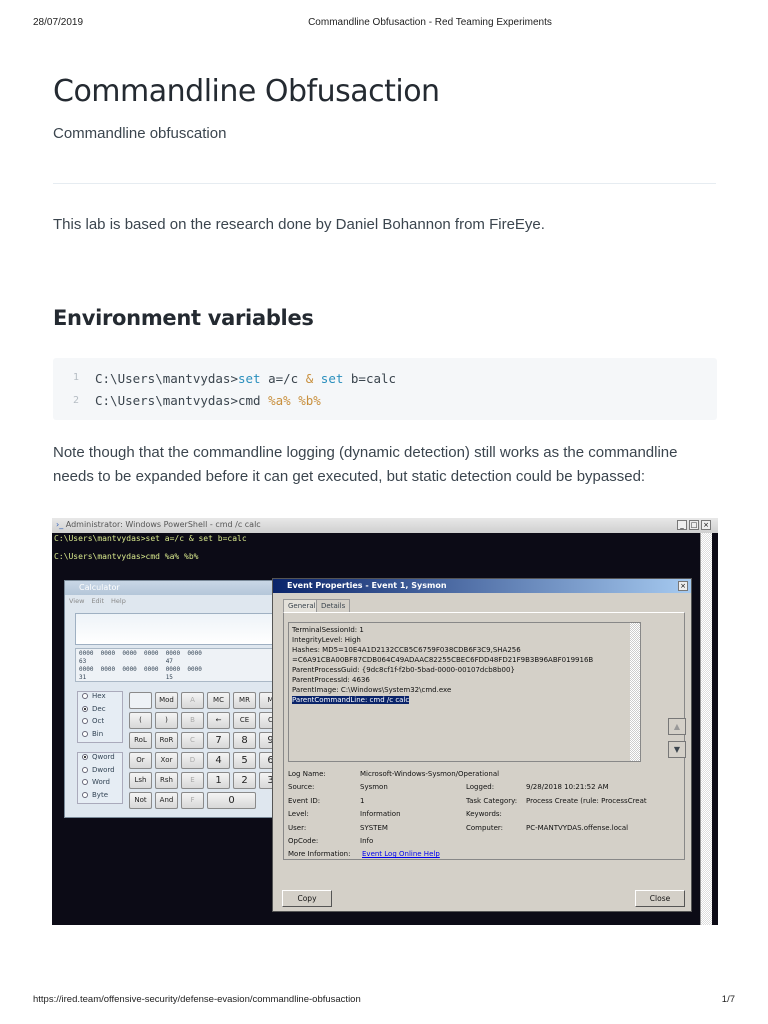 Image resolution: width=768 pixels, height=1024 pixels. I want to click on log-name-text: Microsoft-Windows-Sysmon/Operational, so click(430, 774).